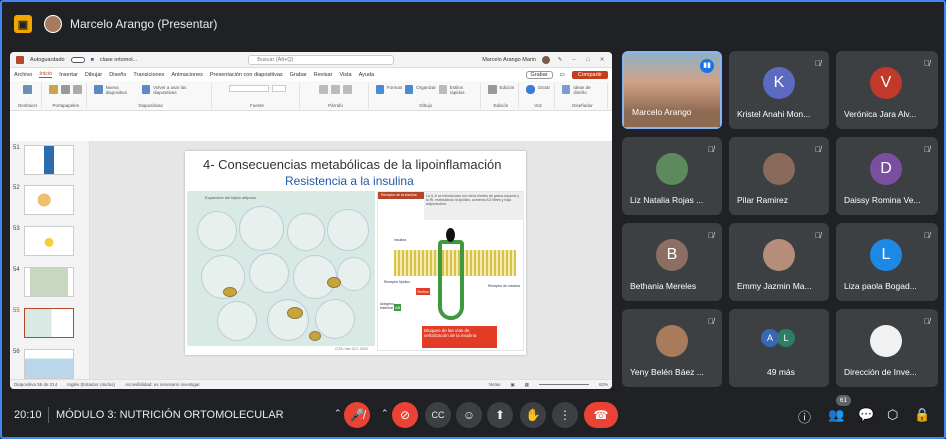  What do you see at coordinates (560, 60) in the screenshot?
I see `pen-icon: ✎` at bounding box center [560, 60].